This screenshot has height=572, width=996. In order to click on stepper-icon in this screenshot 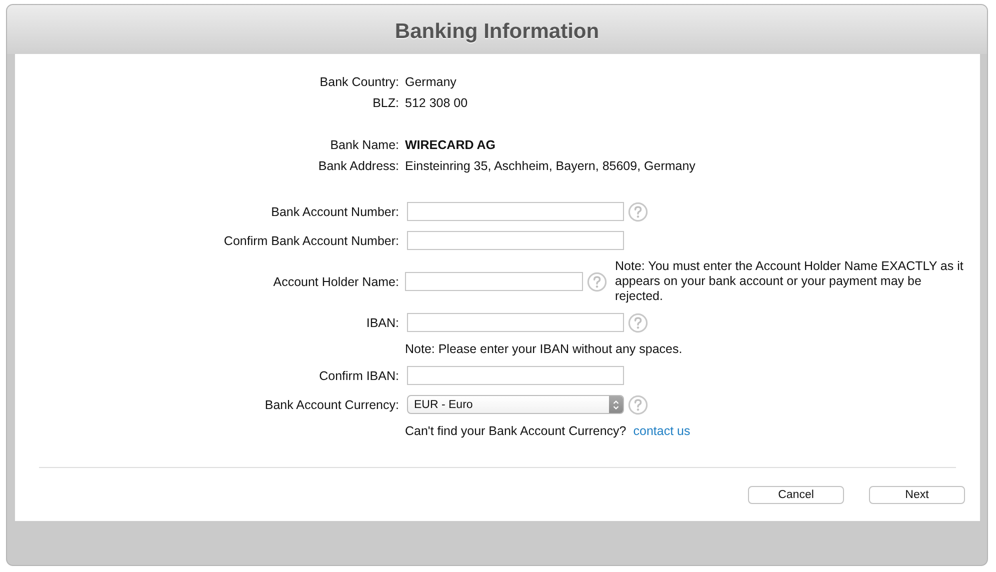, I will do `click(616, 404)`.